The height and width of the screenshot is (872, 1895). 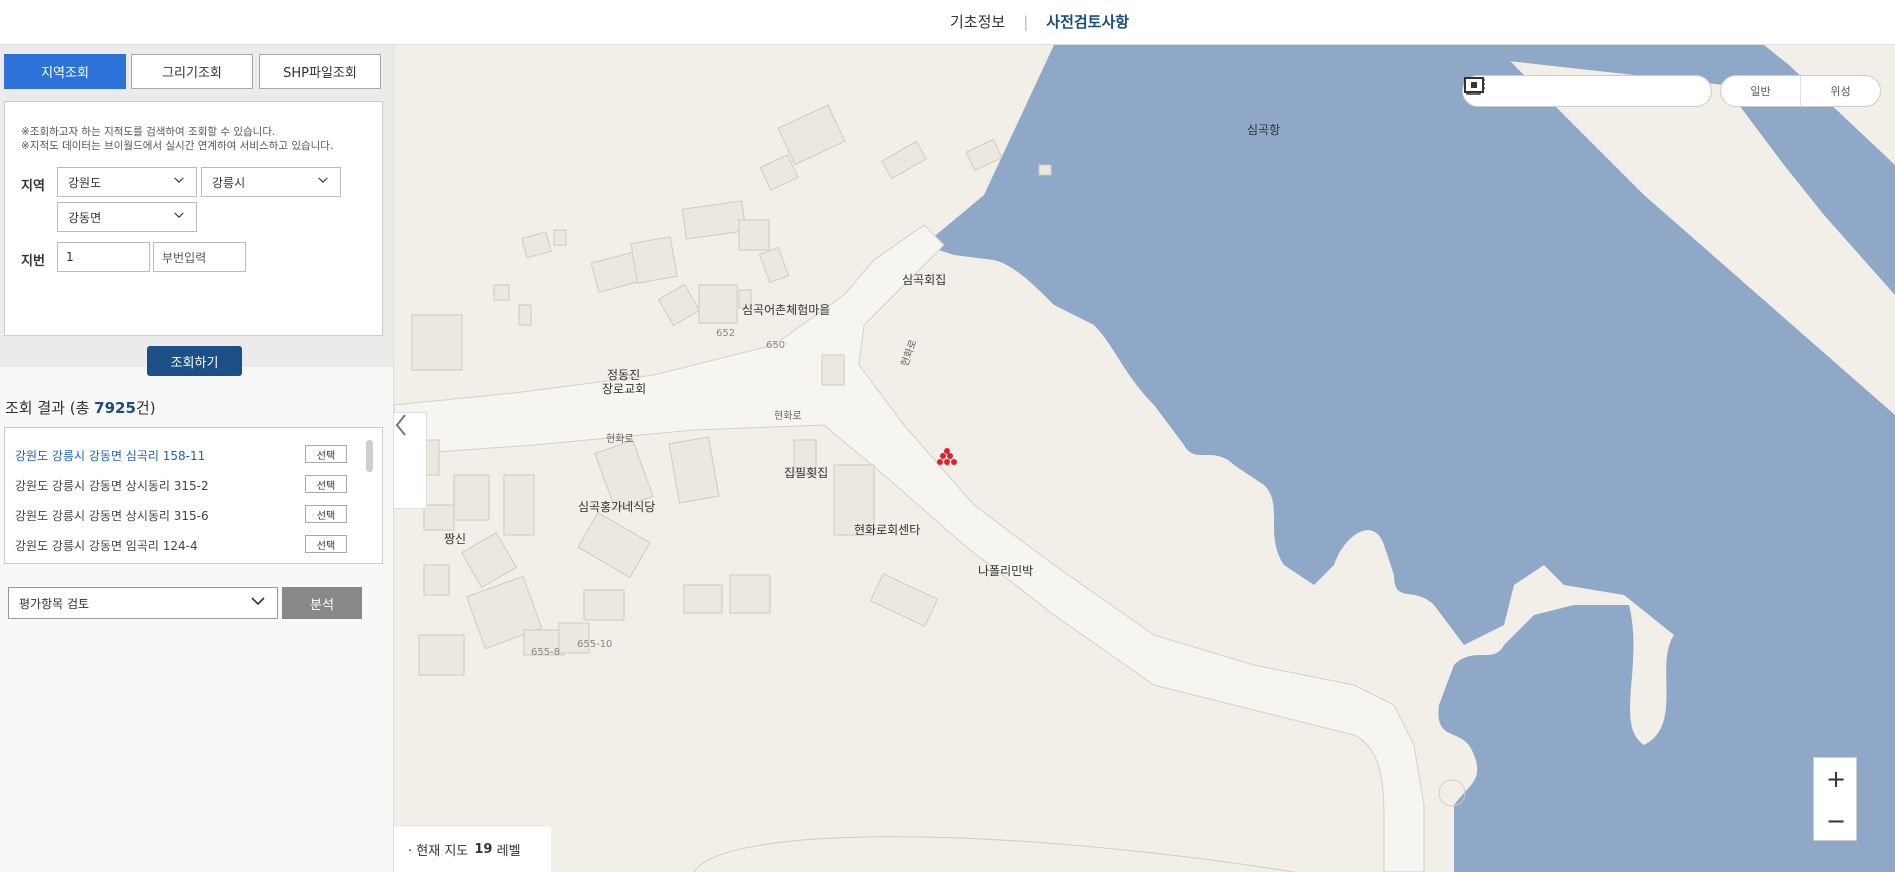 I want to click on list-item: 강원도 강릉시 강동면 상시동리 315-2 선택, so click(x=185, y=486).